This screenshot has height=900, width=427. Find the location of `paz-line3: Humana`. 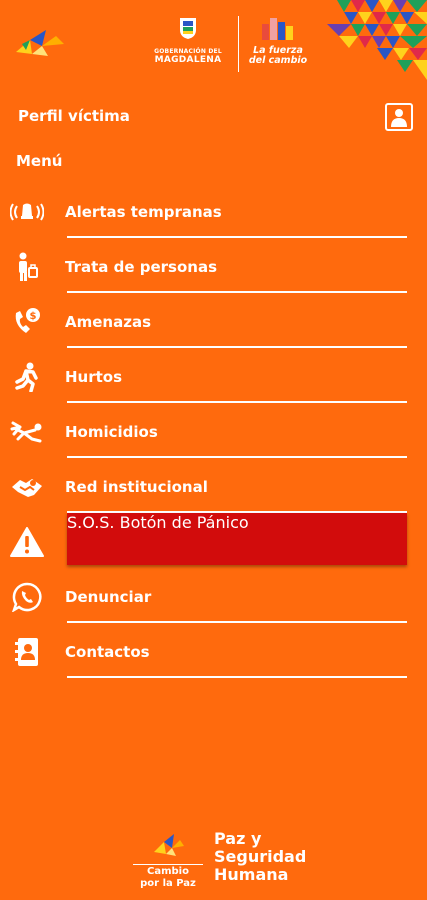

paz-line3: Humana is located at coordinates (251, 874).